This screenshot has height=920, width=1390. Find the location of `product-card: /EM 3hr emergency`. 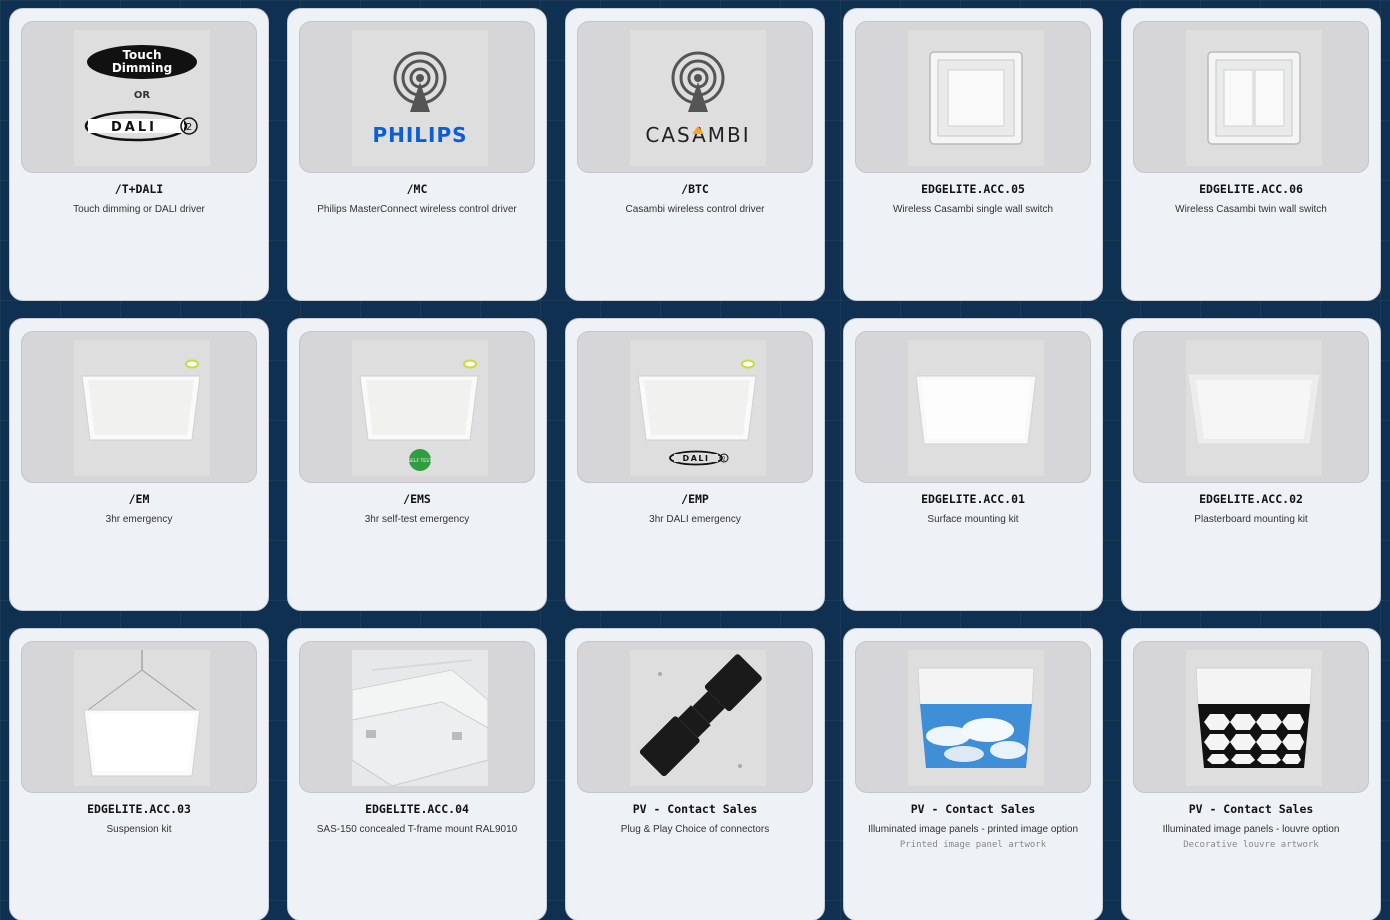

product-card: /EM 3hr emergency is located at coordinates (139, 464).